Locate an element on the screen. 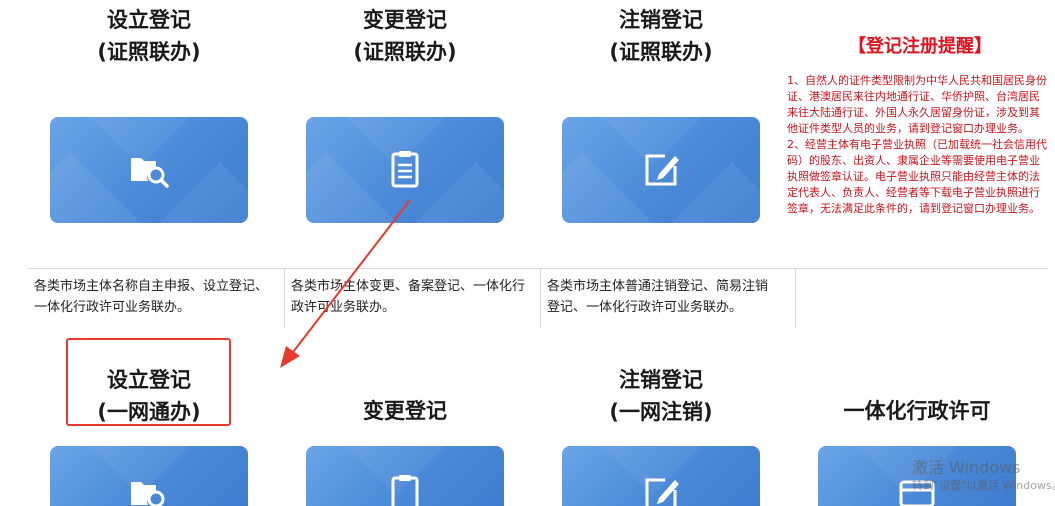 This screenshot has height=506, width=1055. watermark-line: 转到"设置"以激活 Windows。 is located at coordinates (983, 485).